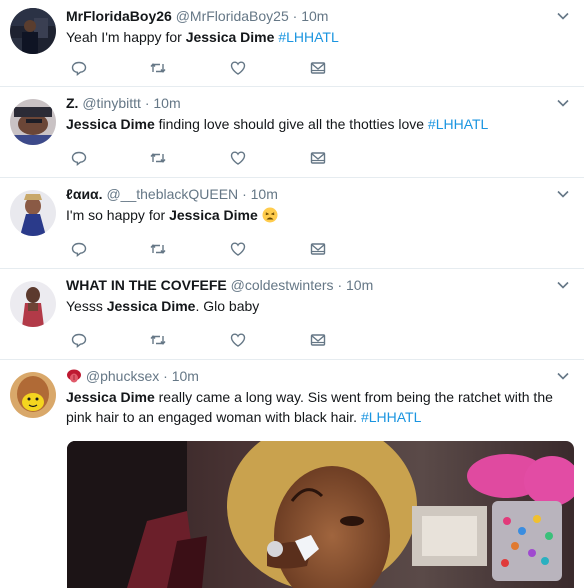 The height and width of the screenshot is (588, 584). What do you see at coordinates (270, 215) in the screenshot?
I see `tired-face-emoji` at bounding box center [270, 215].